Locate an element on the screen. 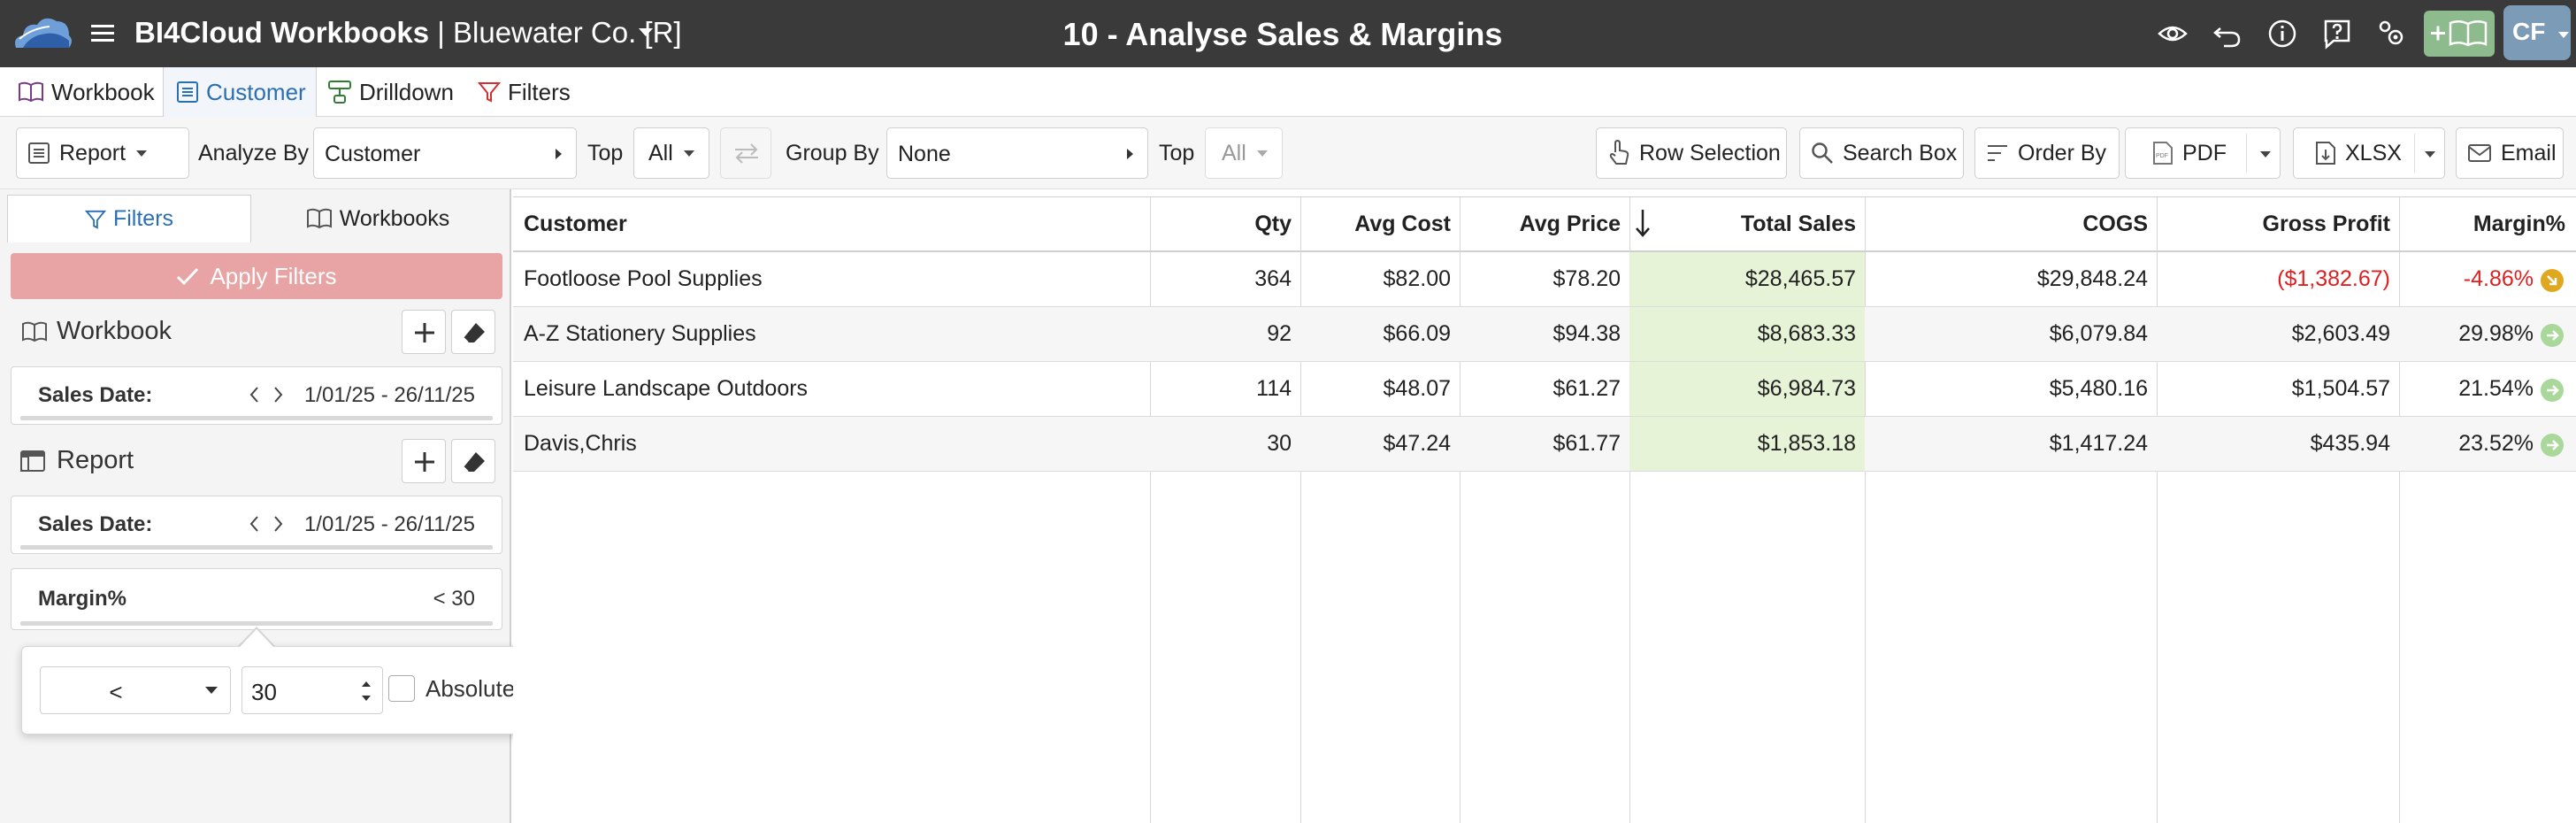  tab-customer-label: Customer is located at coordinates (256, 91).